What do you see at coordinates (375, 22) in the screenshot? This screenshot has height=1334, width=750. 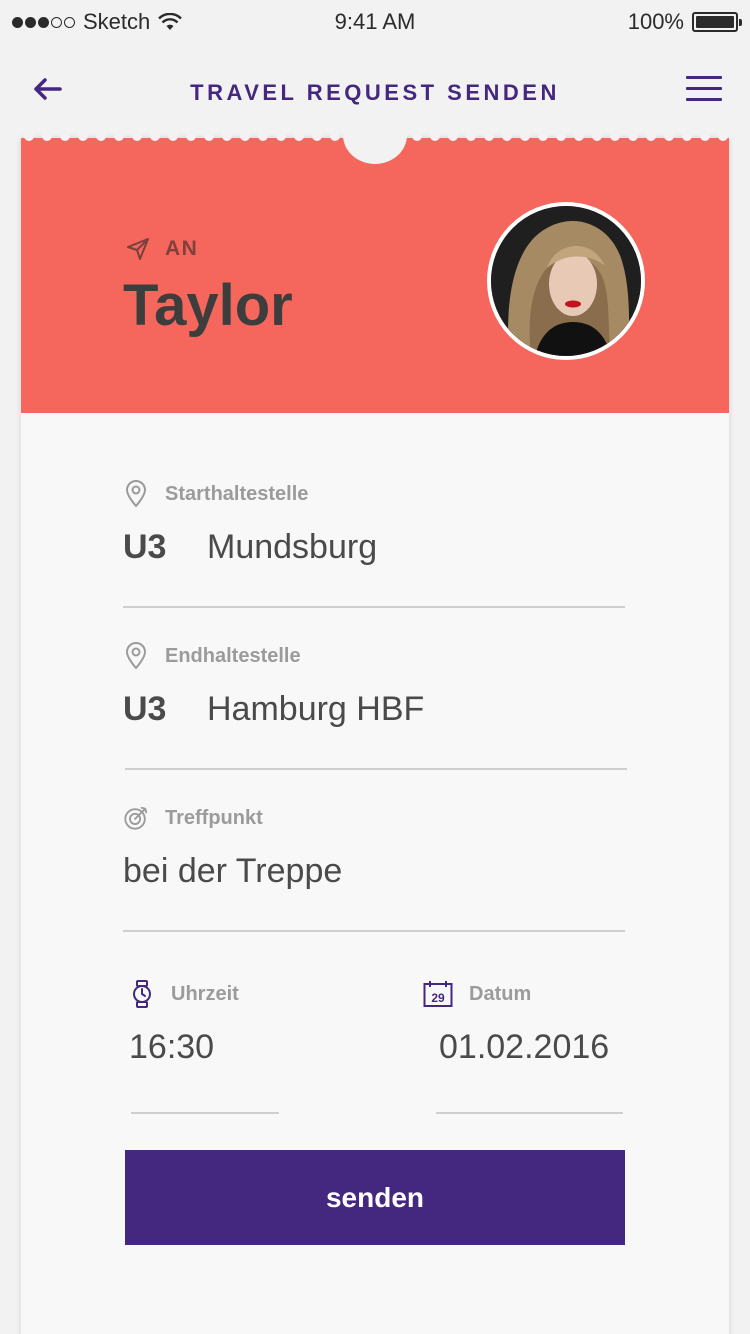 I see `status-bar: Sketch 9:41 AM 100%` at bounding box center [375, 22].